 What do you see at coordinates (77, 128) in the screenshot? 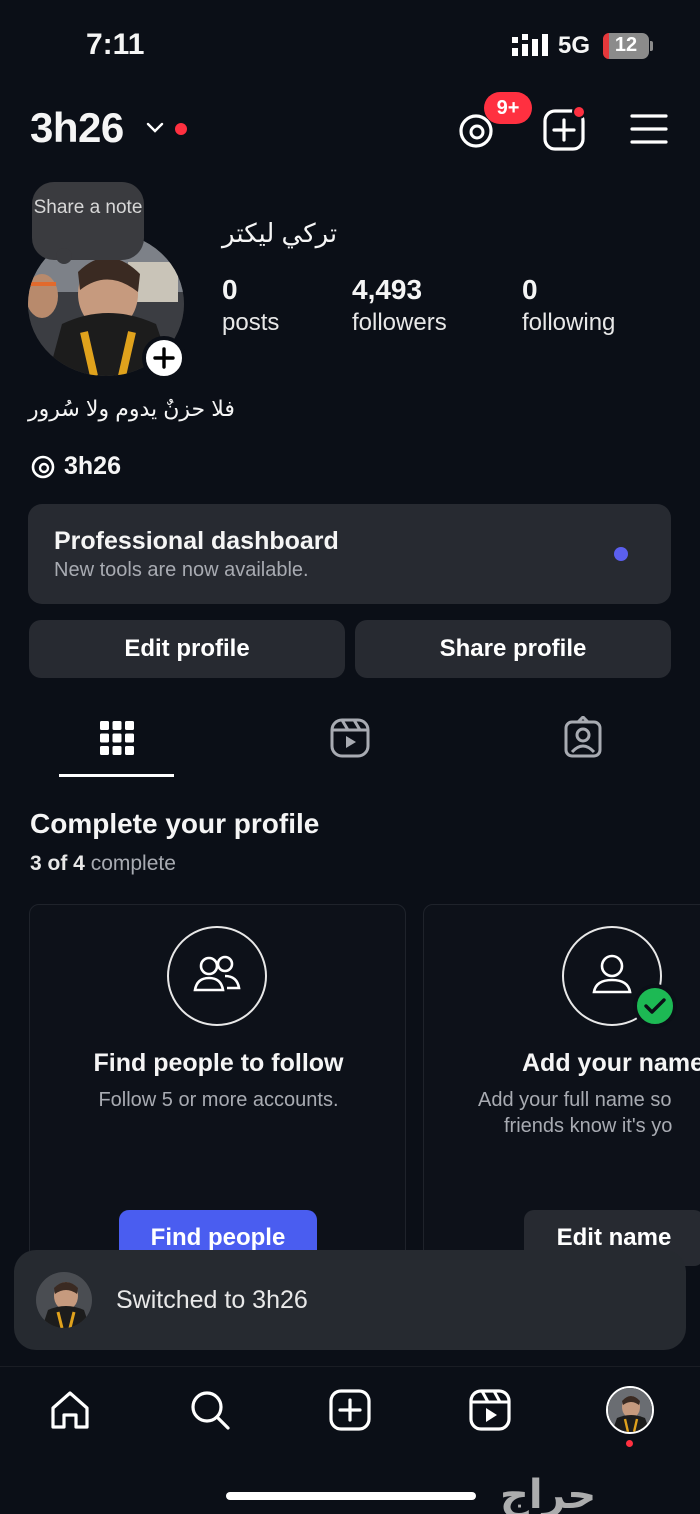
I see `account-switcher: 3h26` at bounding box center [77, 128].